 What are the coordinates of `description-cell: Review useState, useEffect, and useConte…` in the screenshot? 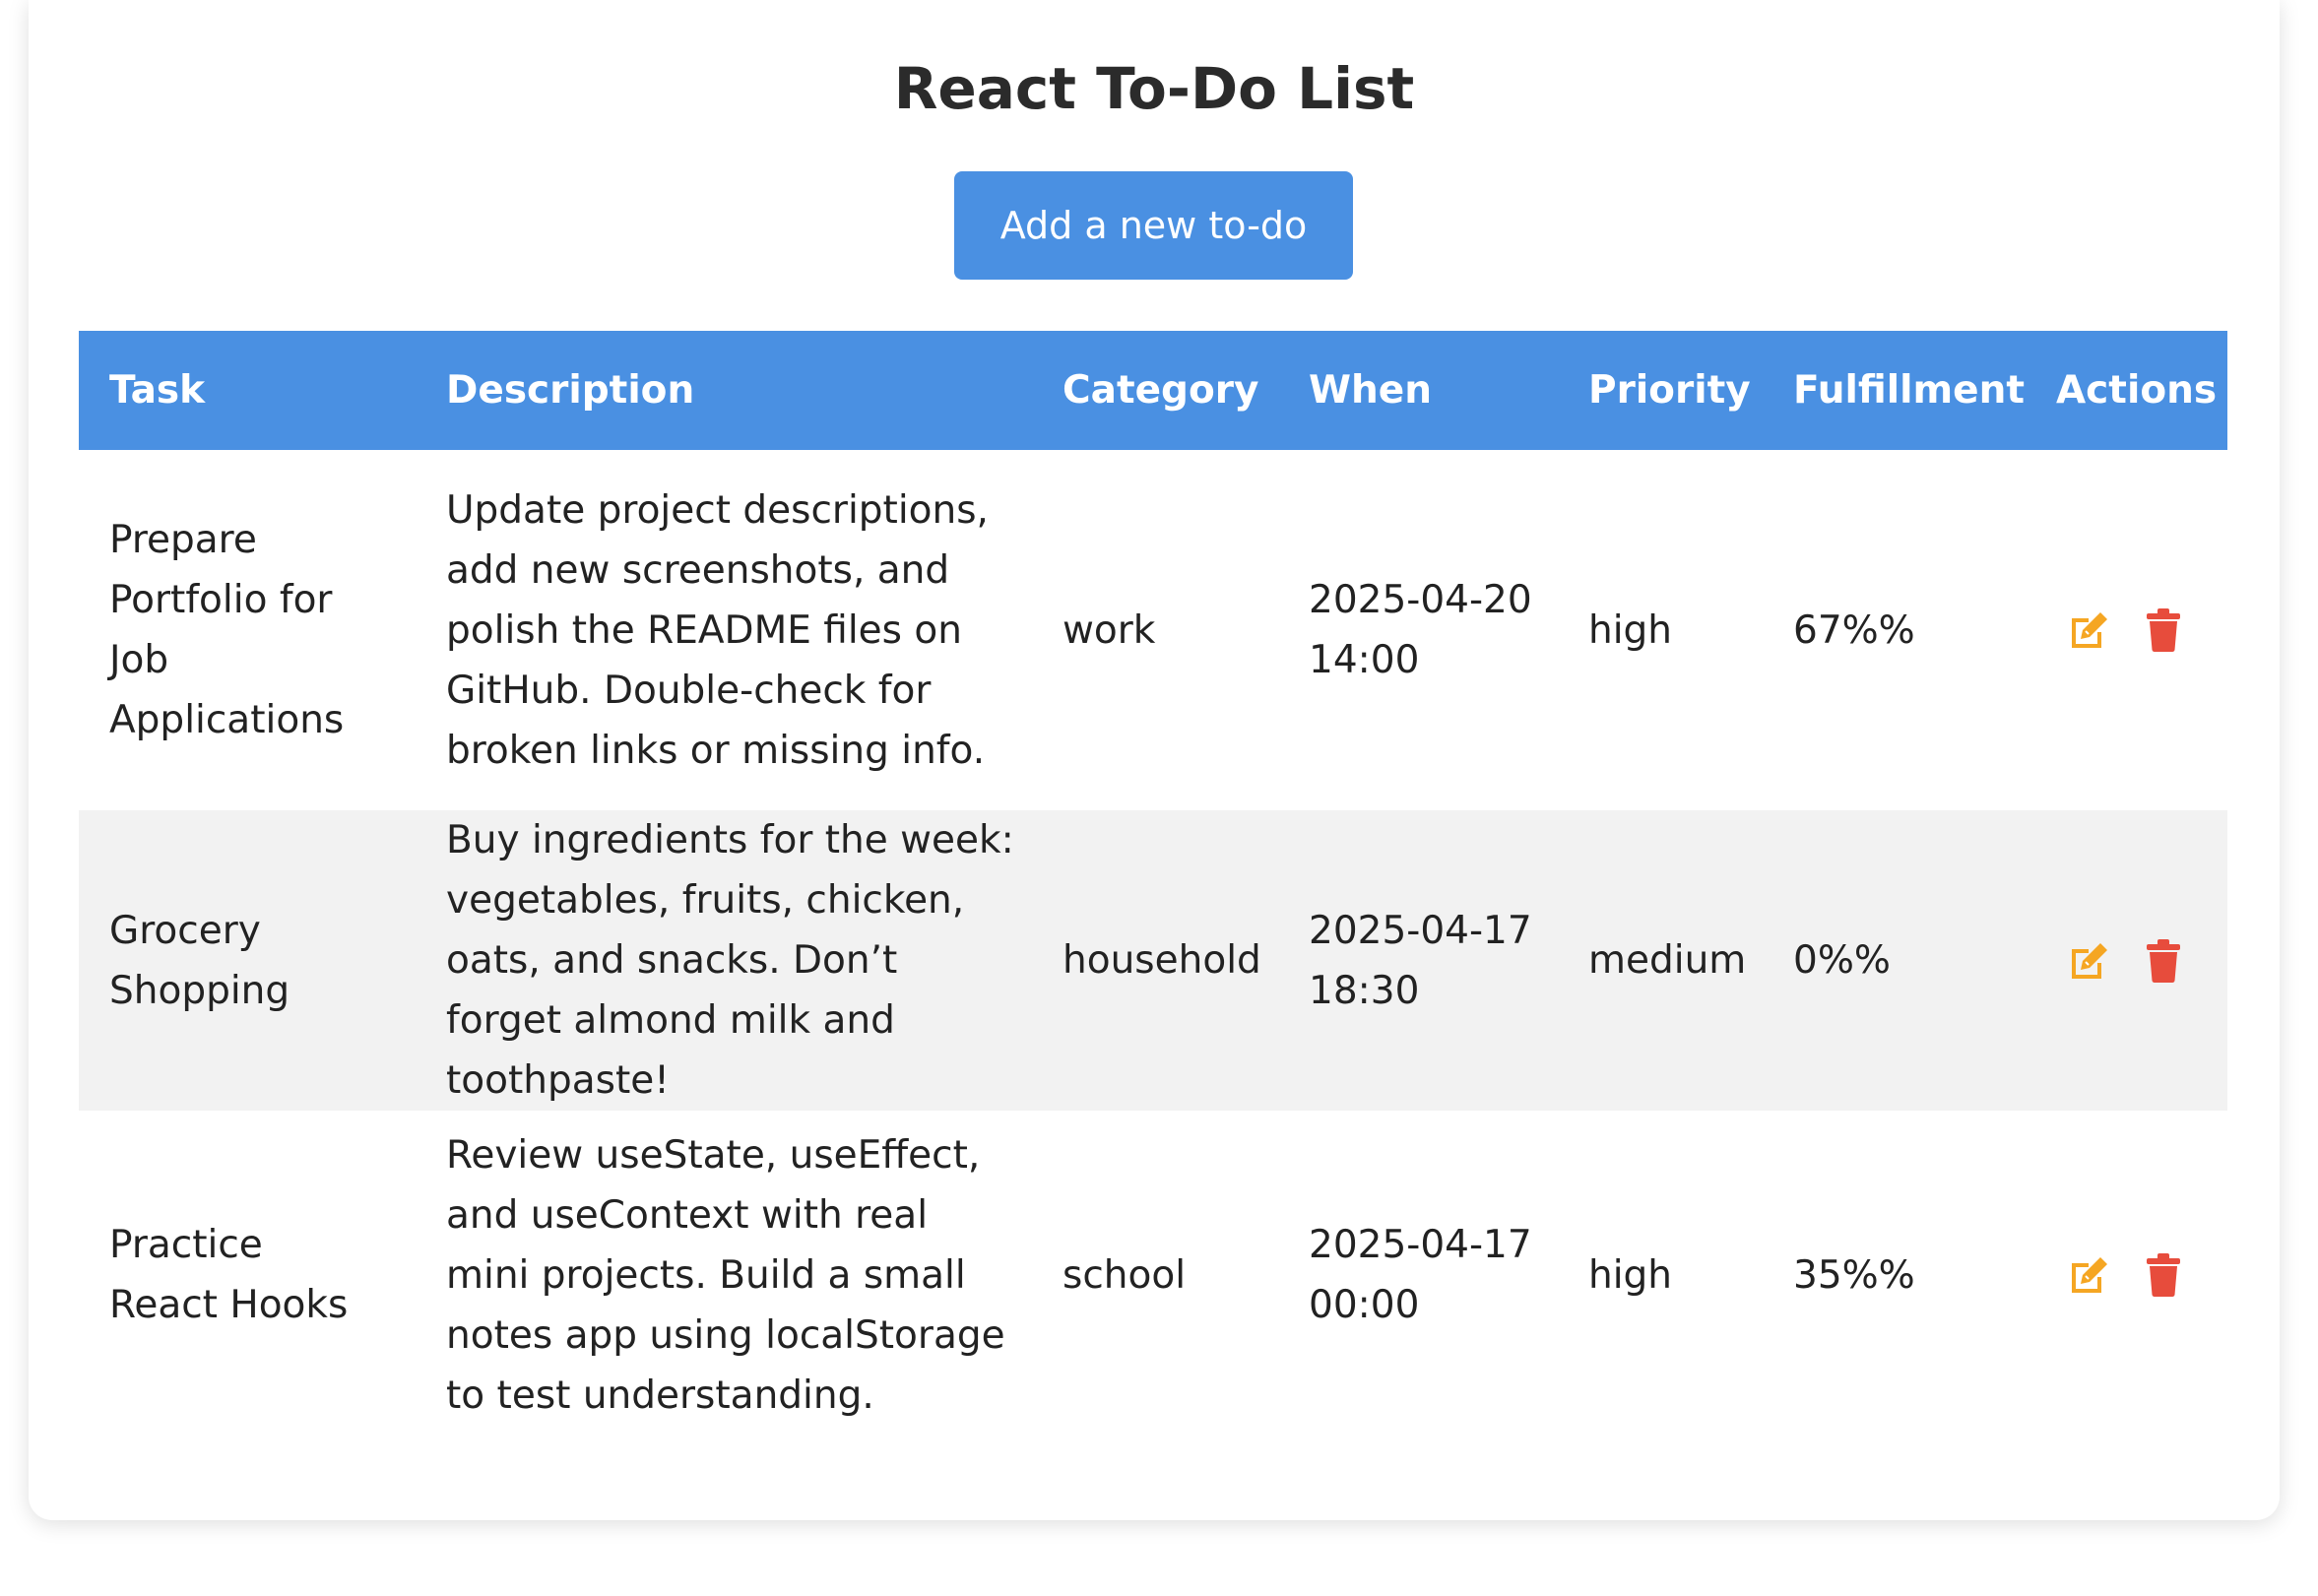 It's located at (725, 1275).